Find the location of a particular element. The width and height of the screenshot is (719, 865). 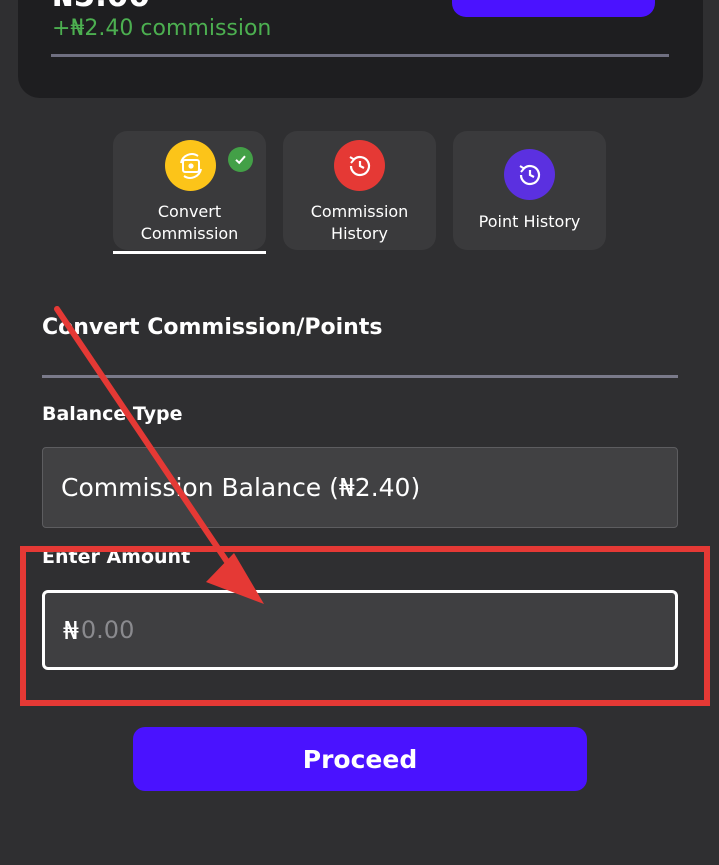

tab-label: Commission History is located at coordinates (359, 222).